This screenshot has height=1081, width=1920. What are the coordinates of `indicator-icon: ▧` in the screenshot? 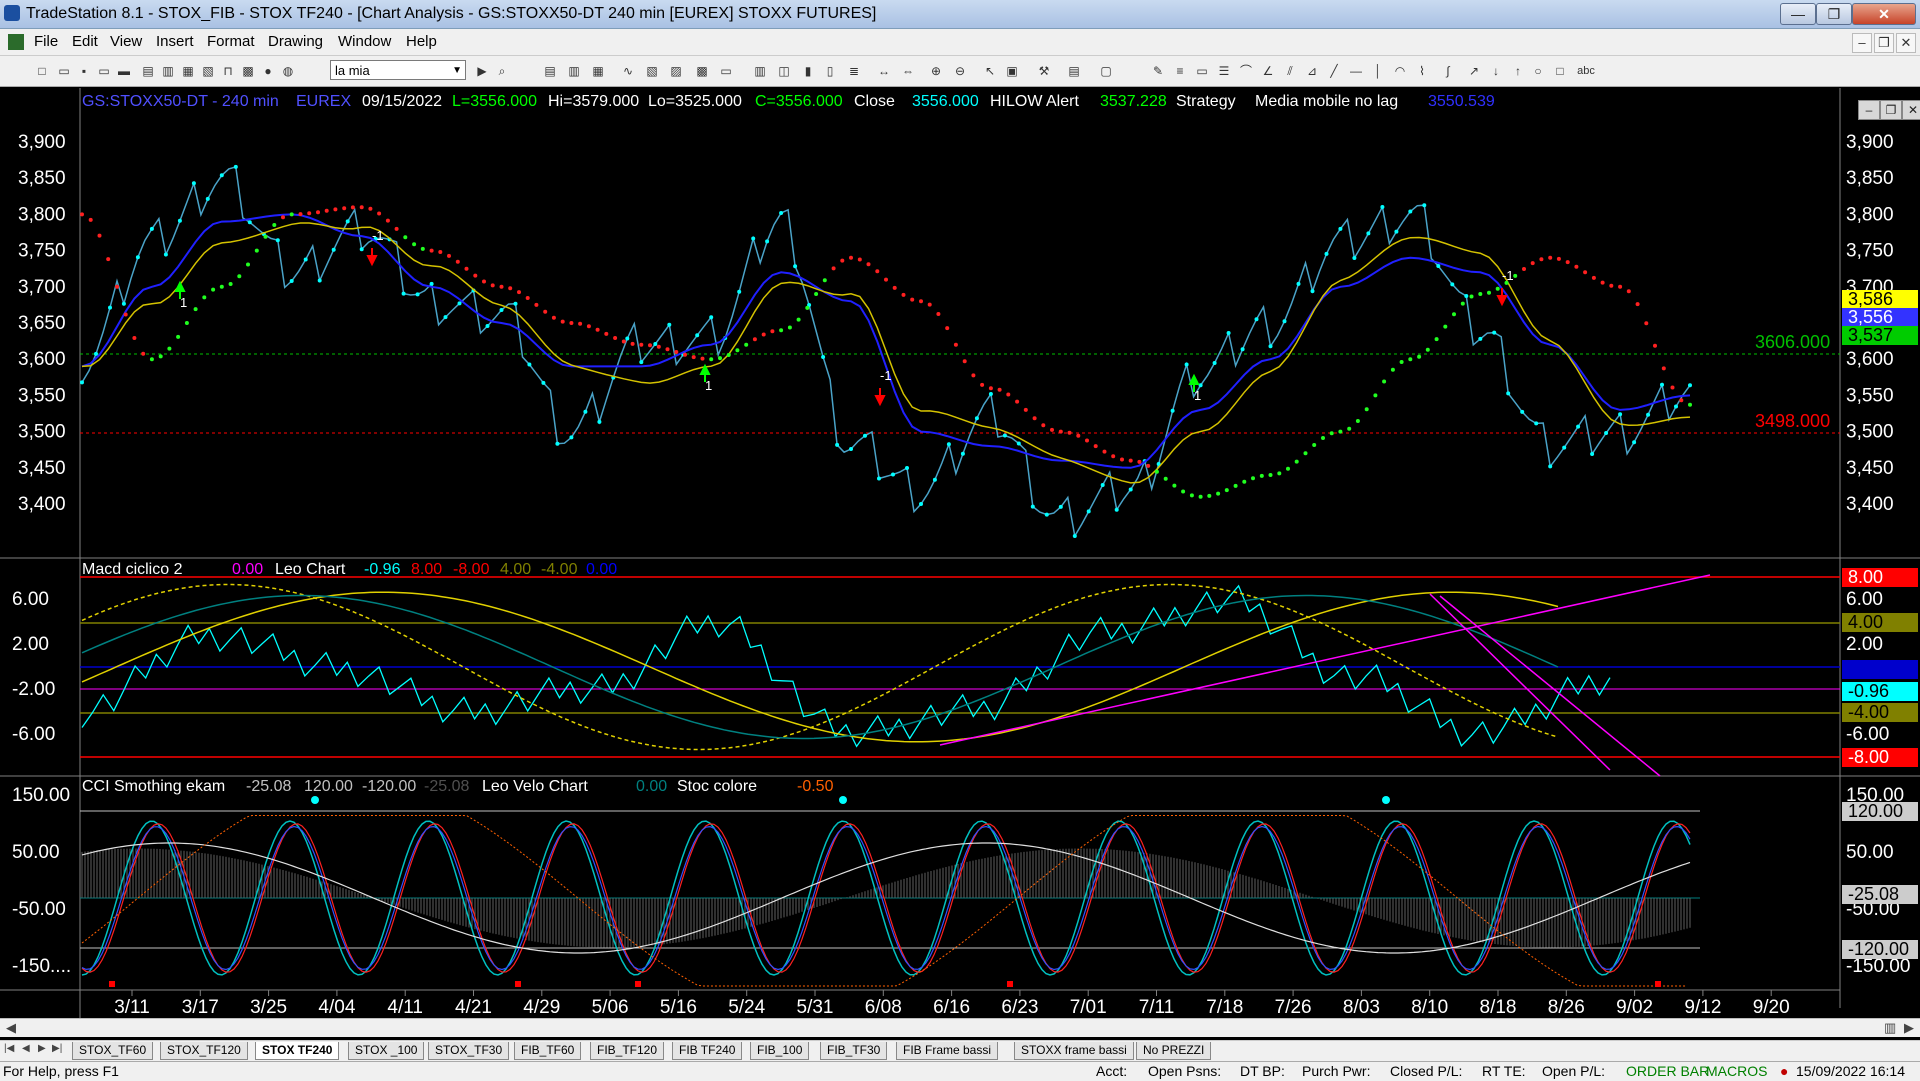 It's located at (652, 71).